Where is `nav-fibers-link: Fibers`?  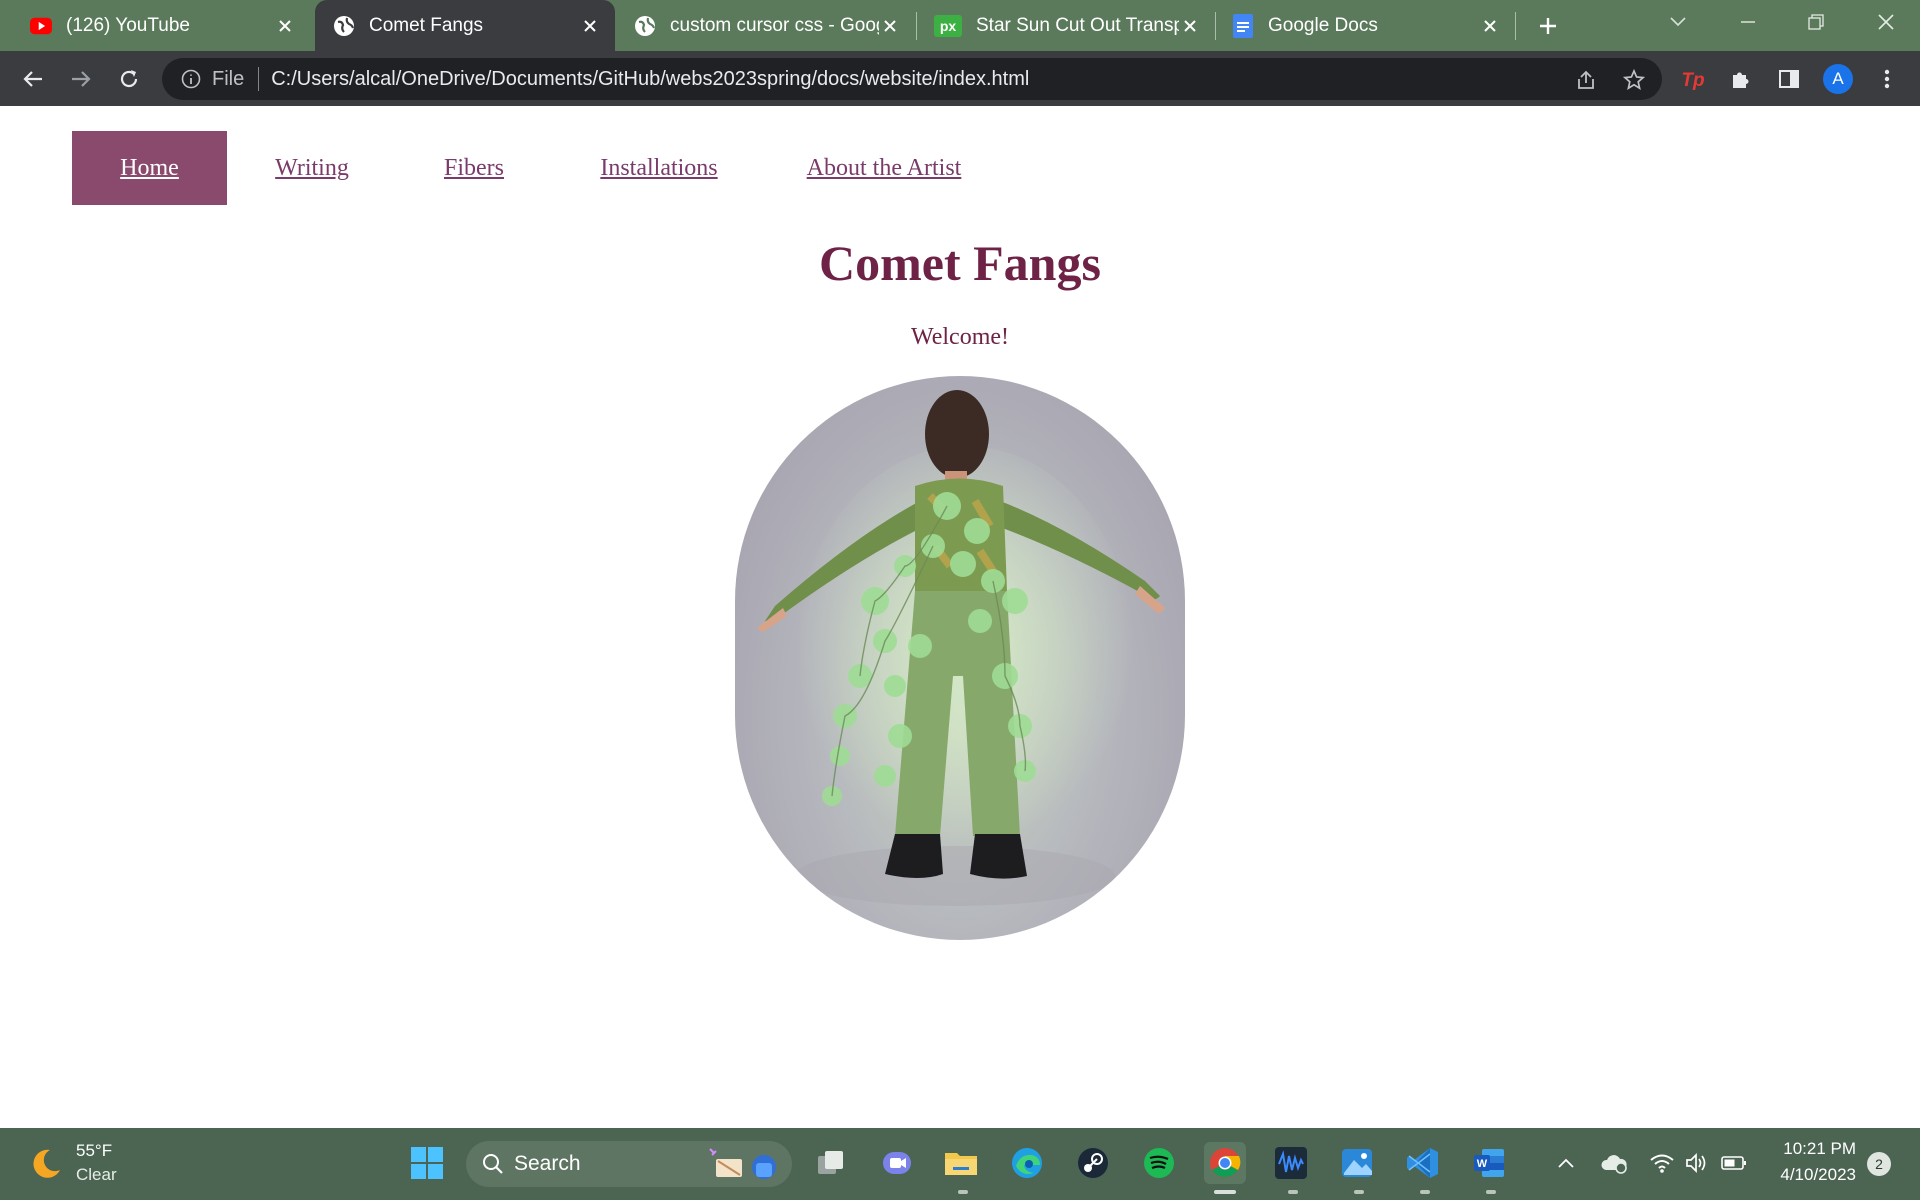 nav-fibers-link: Fibers is located at coordinates (474, 168).